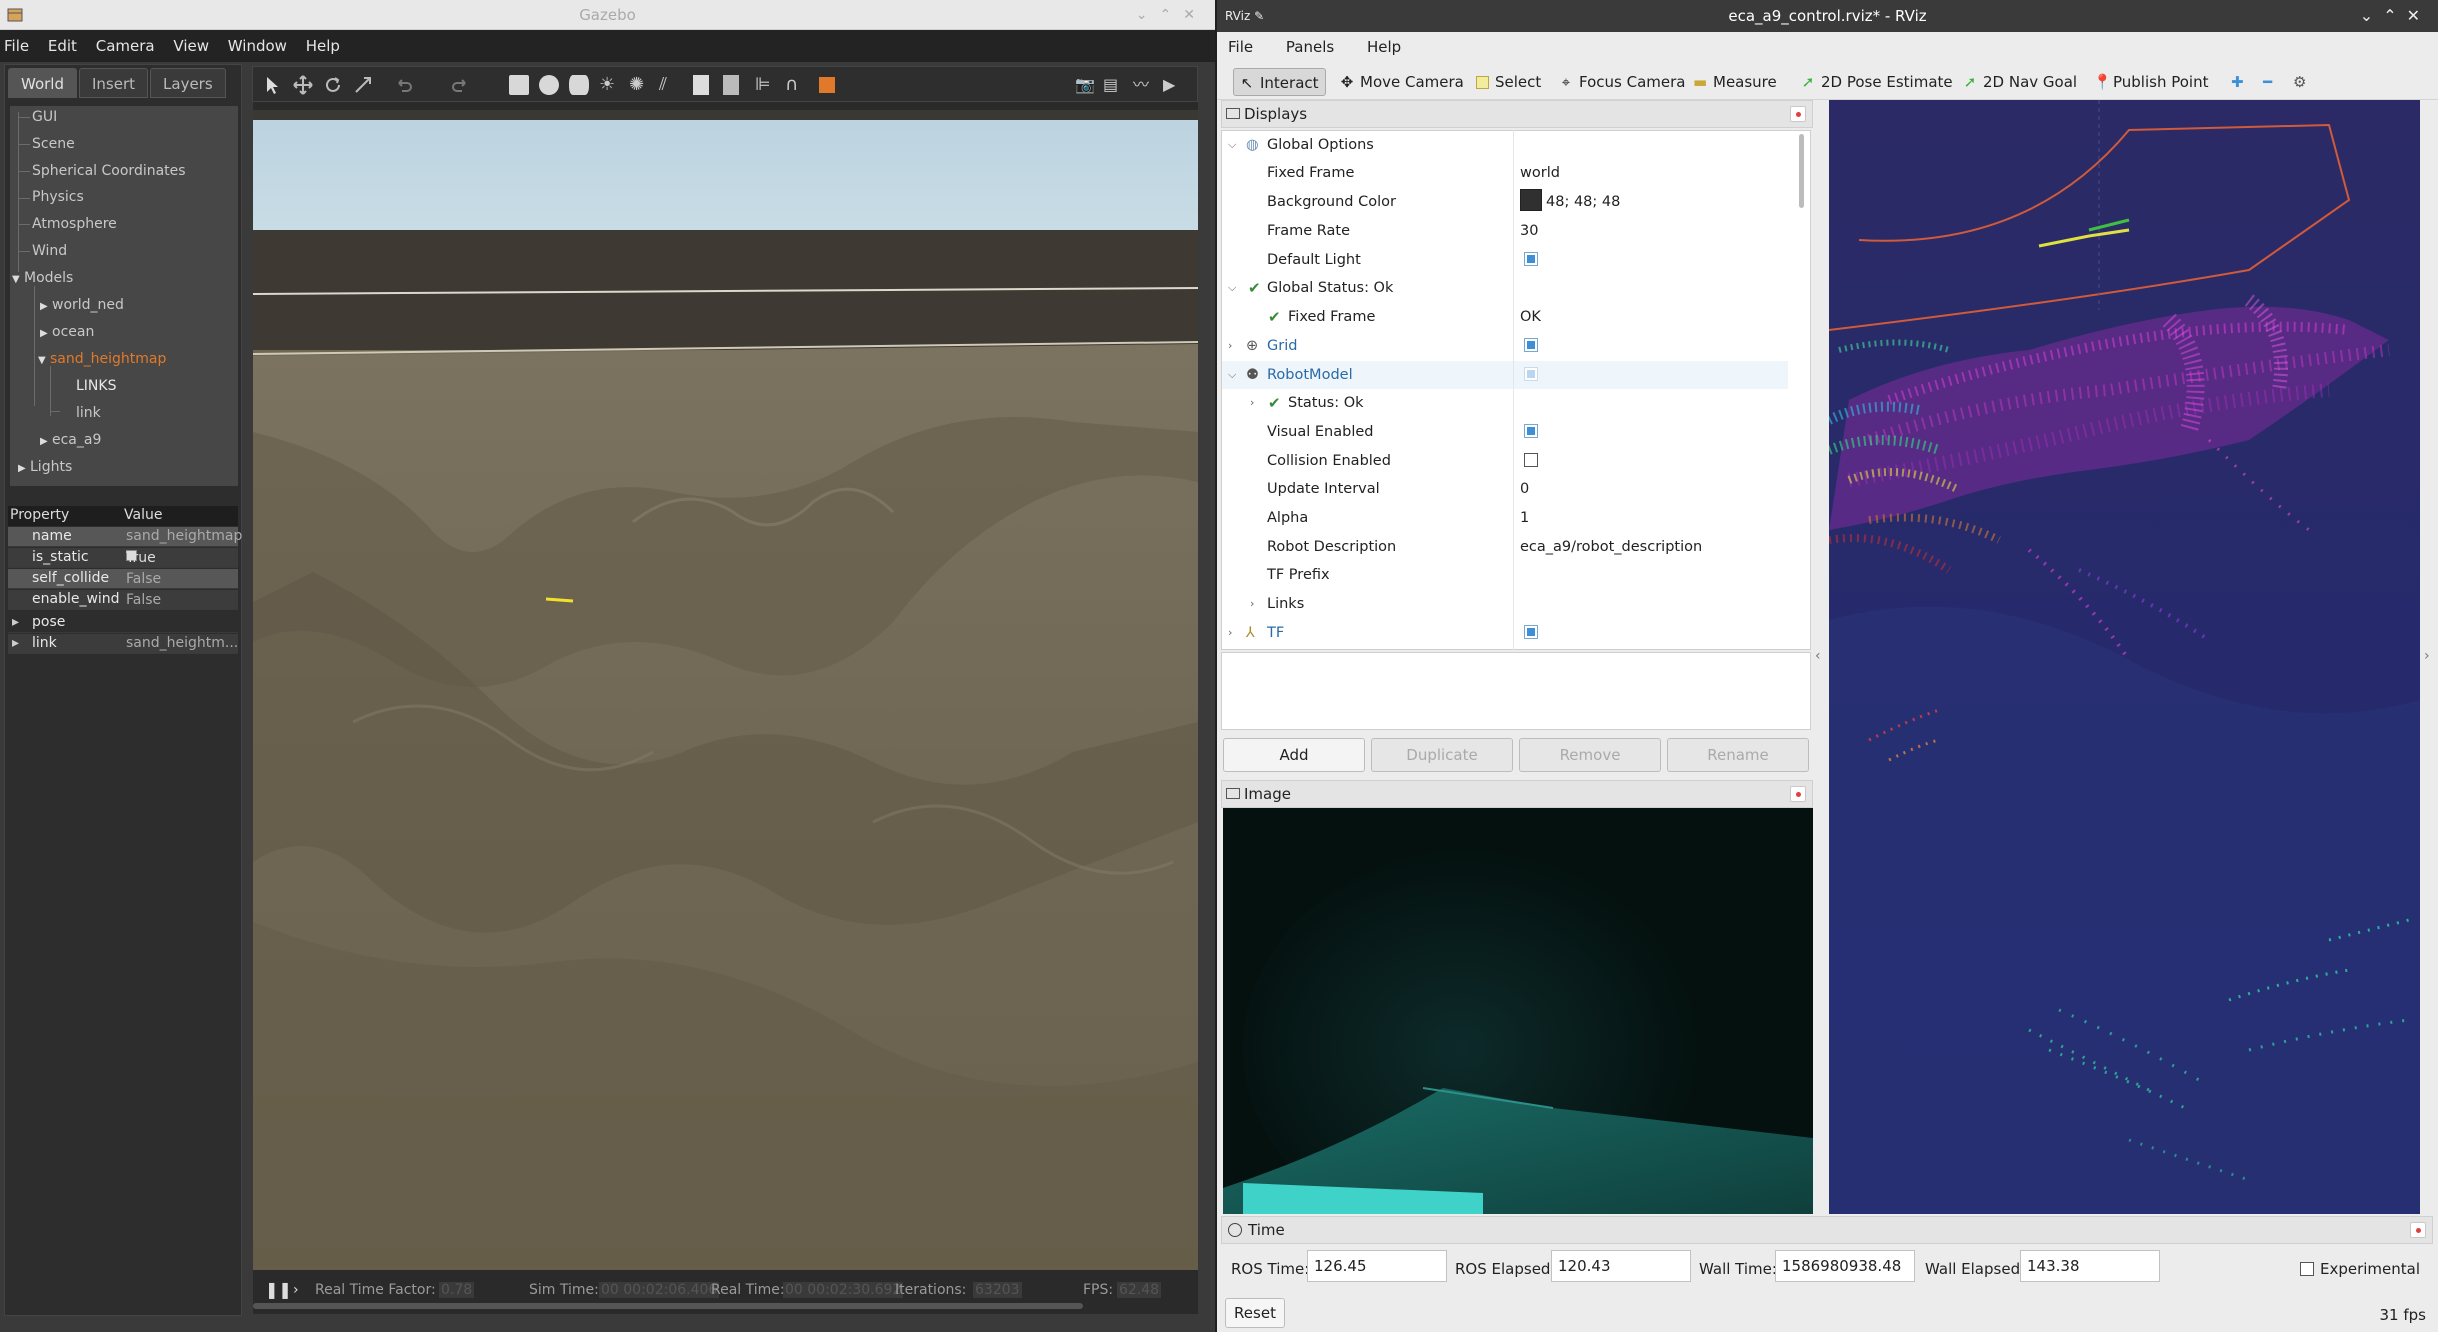  What do you see at coordinates (1505, 260) in the screenshot?
I see `row-default-light: Default Light` at bounding box center [1505, 260].